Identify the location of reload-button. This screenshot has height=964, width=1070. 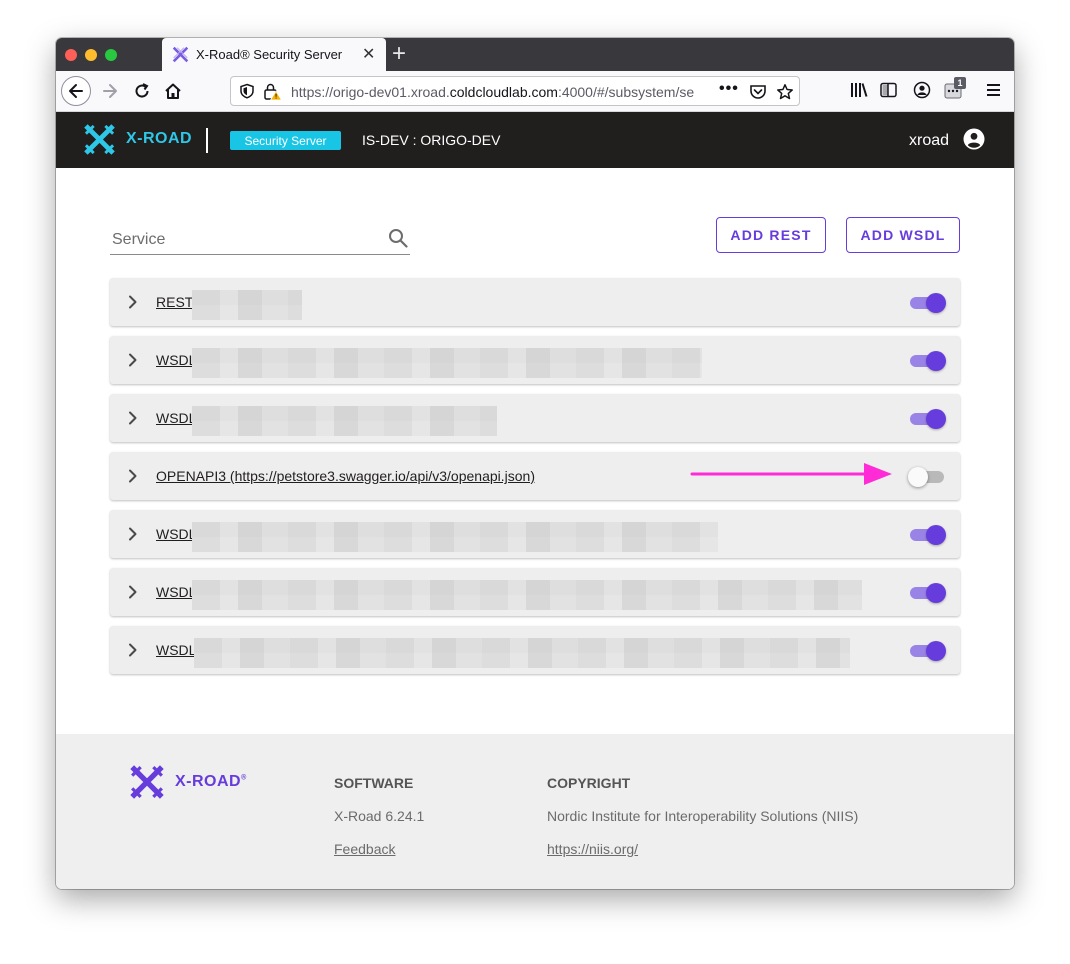
(142, 91).